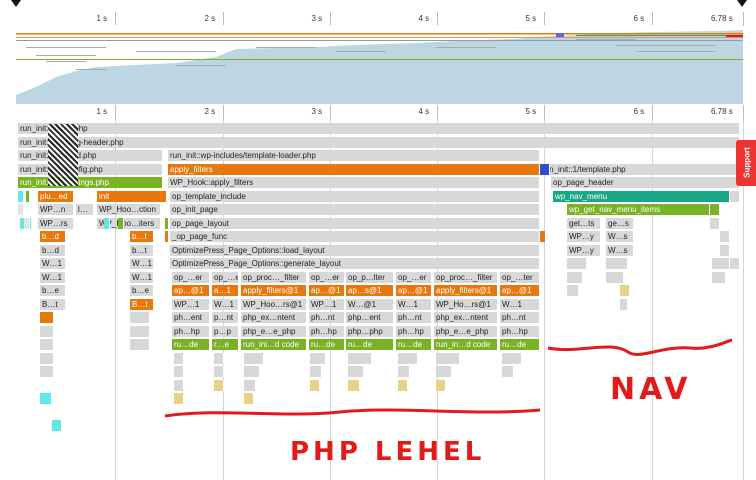 This screenshot has width=756, height=480. I want to click on flame-frame: WP…rs, so click(56, 223).